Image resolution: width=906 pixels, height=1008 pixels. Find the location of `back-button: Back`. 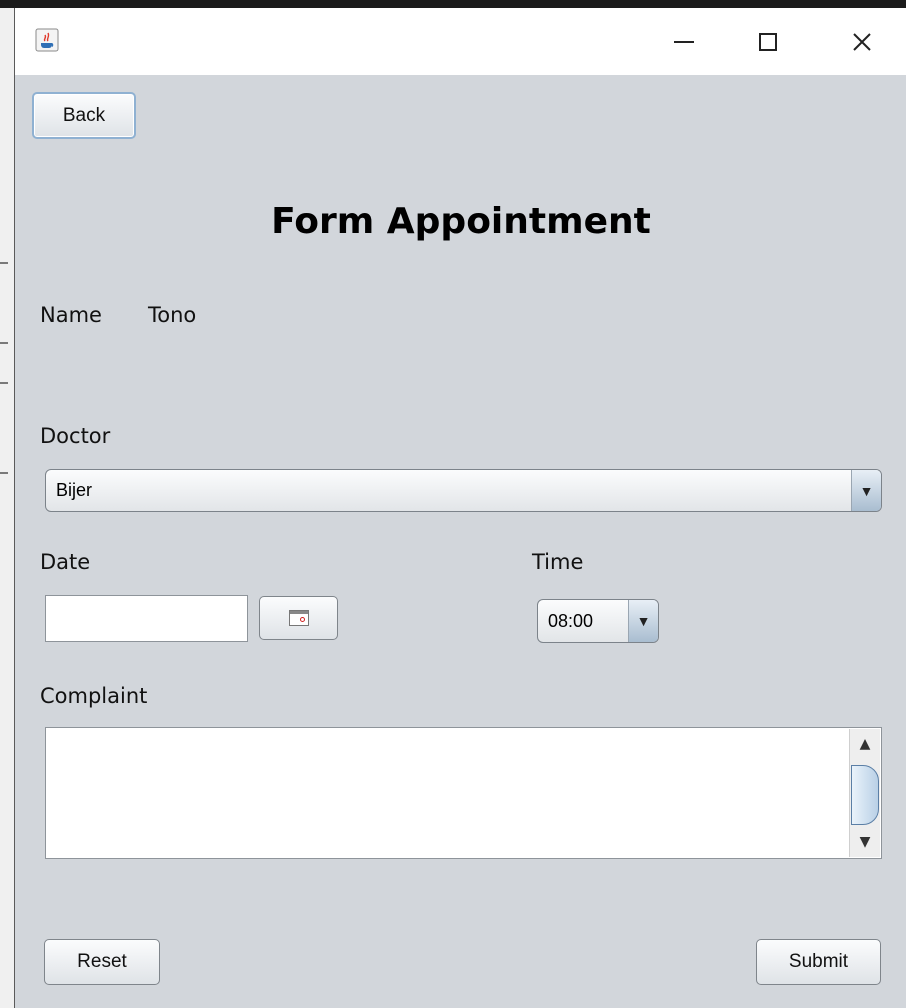

back-button: Back is located at coordinates (84, 115).